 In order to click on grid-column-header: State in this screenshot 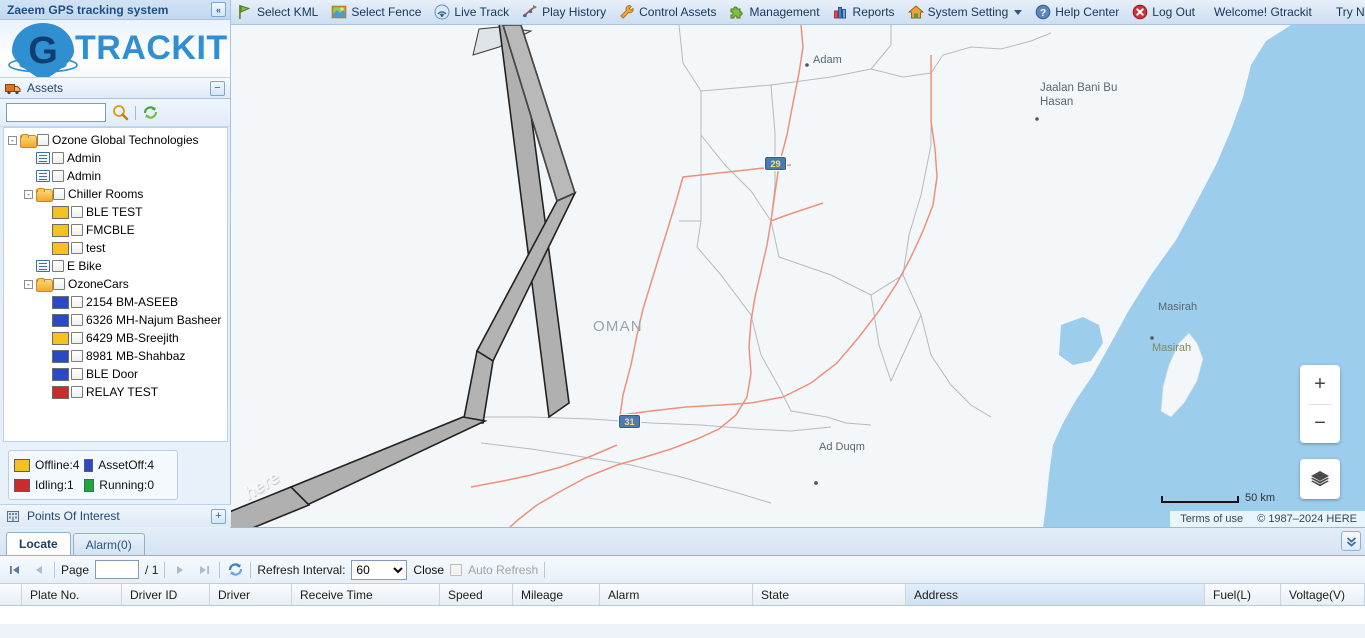, I will do `click(829, 594)`.